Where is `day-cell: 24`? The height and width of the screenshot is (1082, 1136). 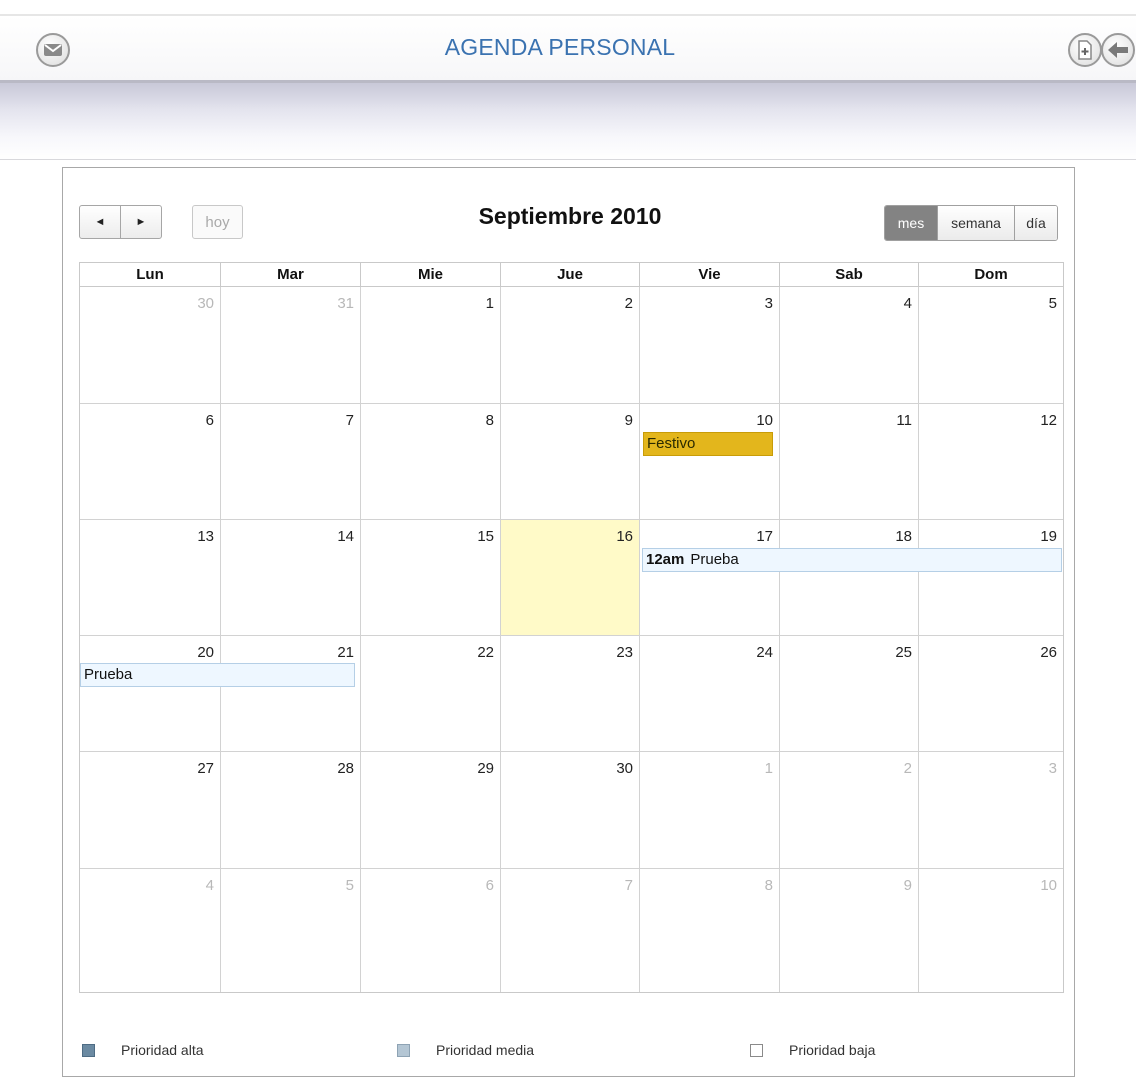 day-cell: 24 is located at coordinates (709, 693).